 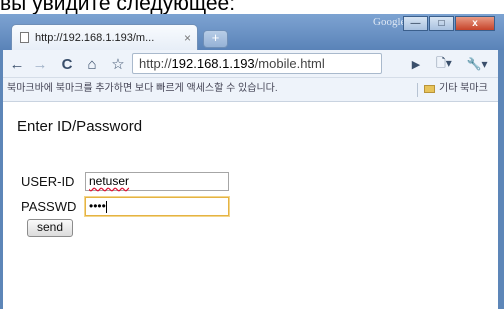 I want to click on star-icon: ☆, so click(x=118, y=64).